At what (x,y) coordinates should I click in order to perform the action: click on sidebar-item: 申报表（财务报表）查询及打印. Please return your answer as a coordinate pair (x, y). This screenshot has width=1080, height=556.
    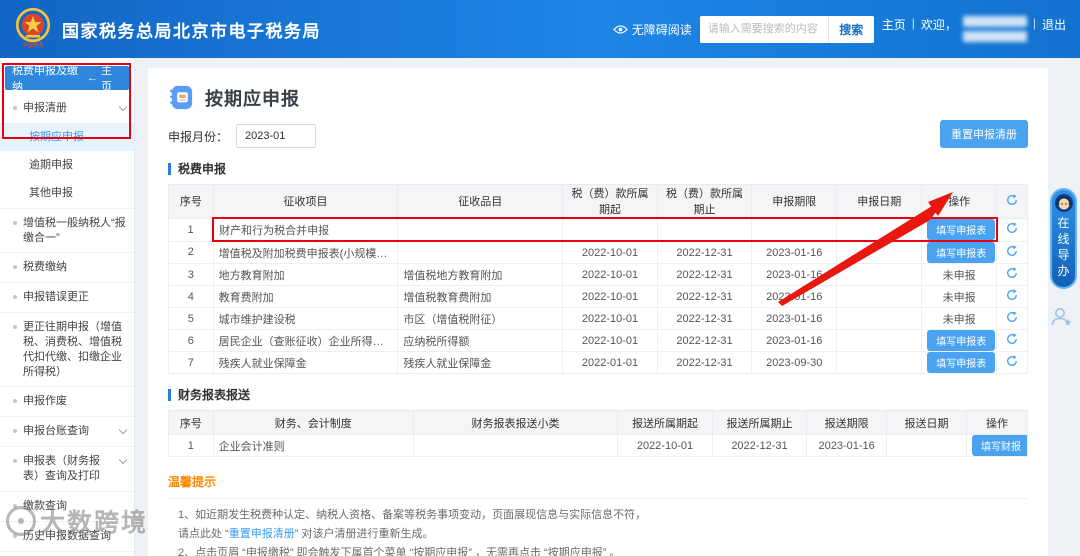
    Looking at the image, I should click on (67, 468).